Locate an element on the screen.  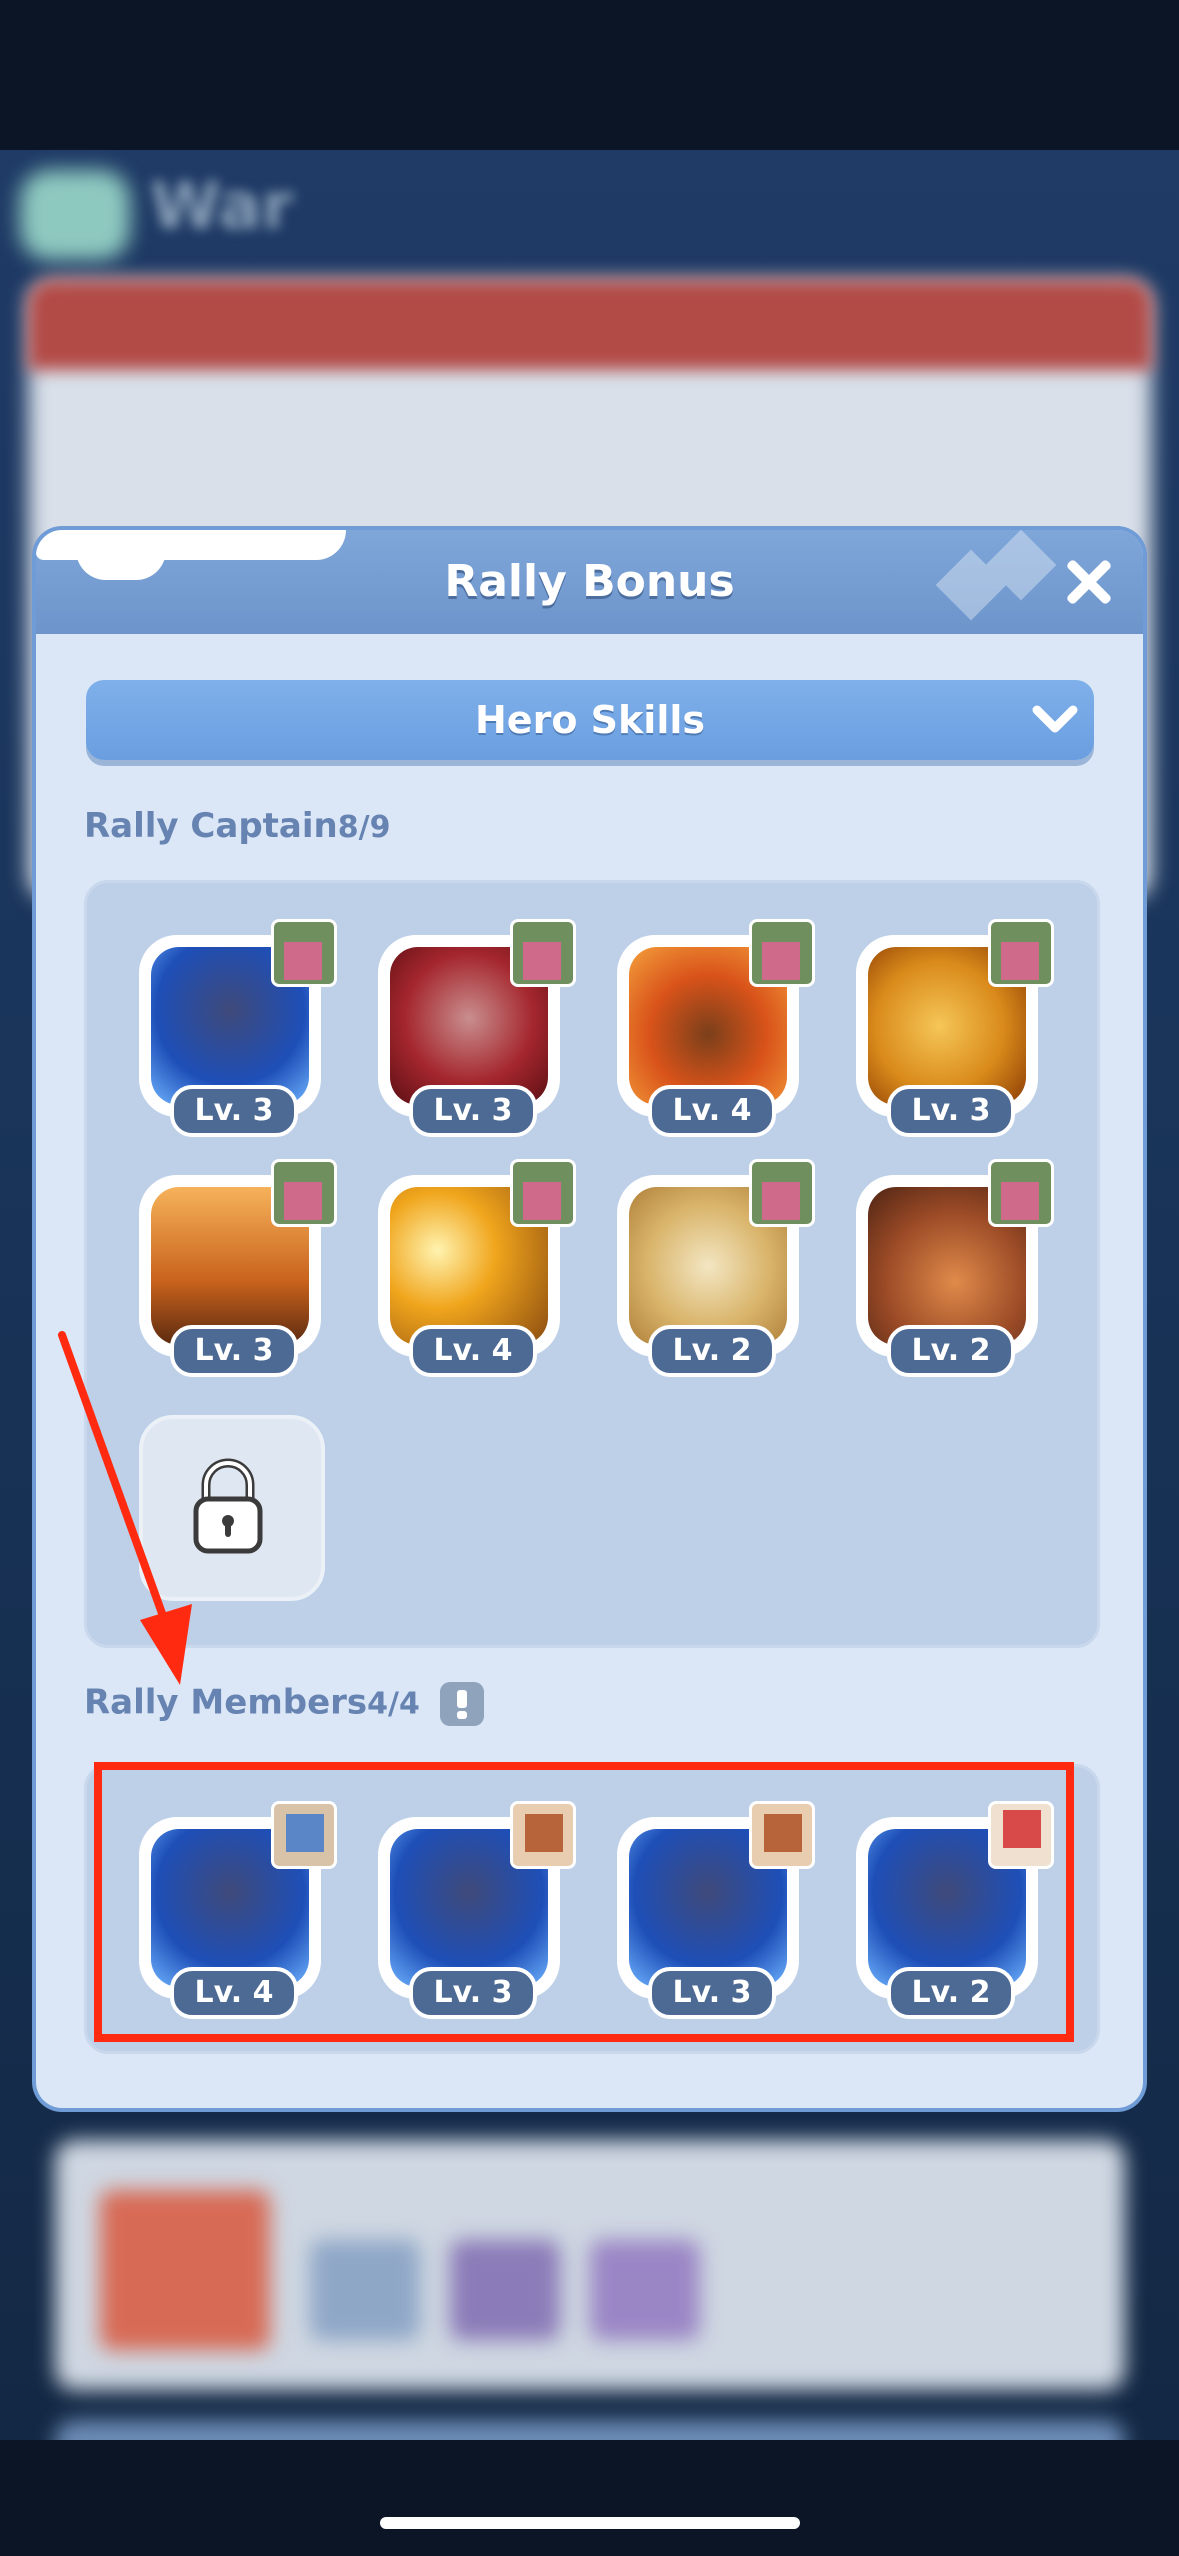
highlight-box is located at coordinates (584, 1902).